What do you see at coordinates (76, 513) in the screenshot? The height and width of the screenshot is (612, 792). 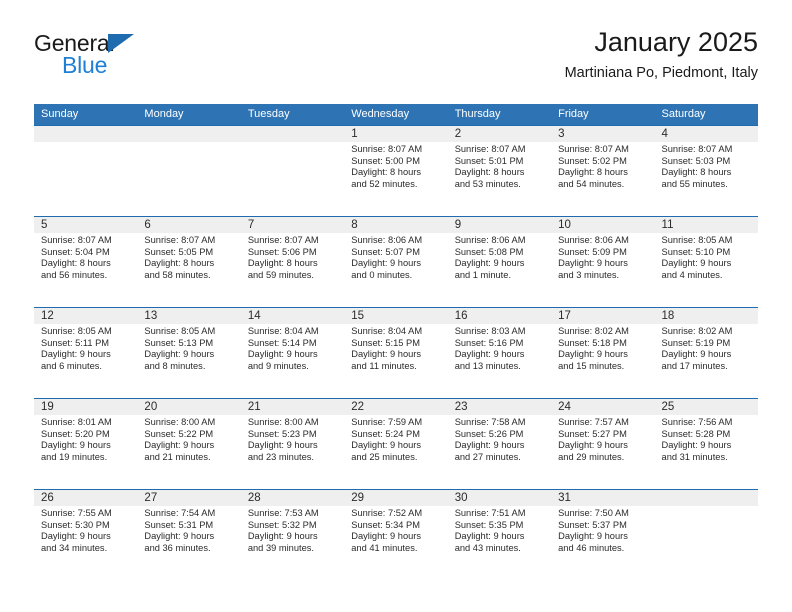 I see `sunrise-text: Sunrise: 7:55 AM` at bounding box center [76, 513].